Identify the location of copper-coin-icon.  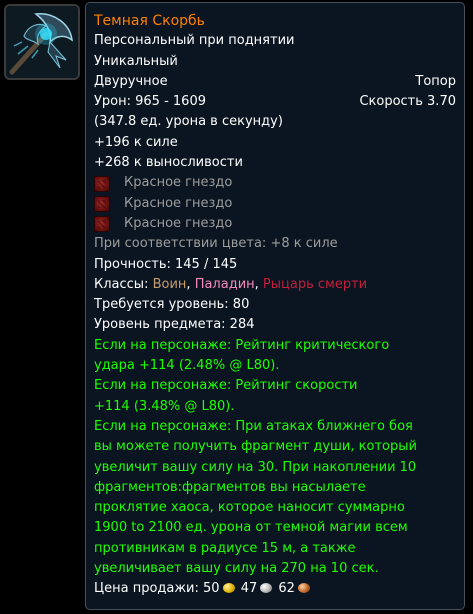
(303, 588).